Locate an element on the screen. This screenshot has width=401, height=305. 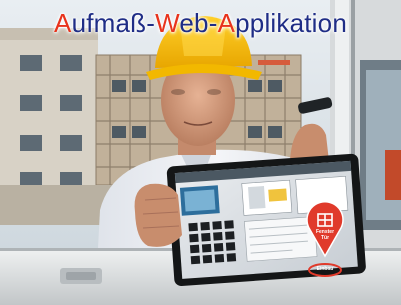
pin-label: Fenster Tür is located at coordinates (325, 235).